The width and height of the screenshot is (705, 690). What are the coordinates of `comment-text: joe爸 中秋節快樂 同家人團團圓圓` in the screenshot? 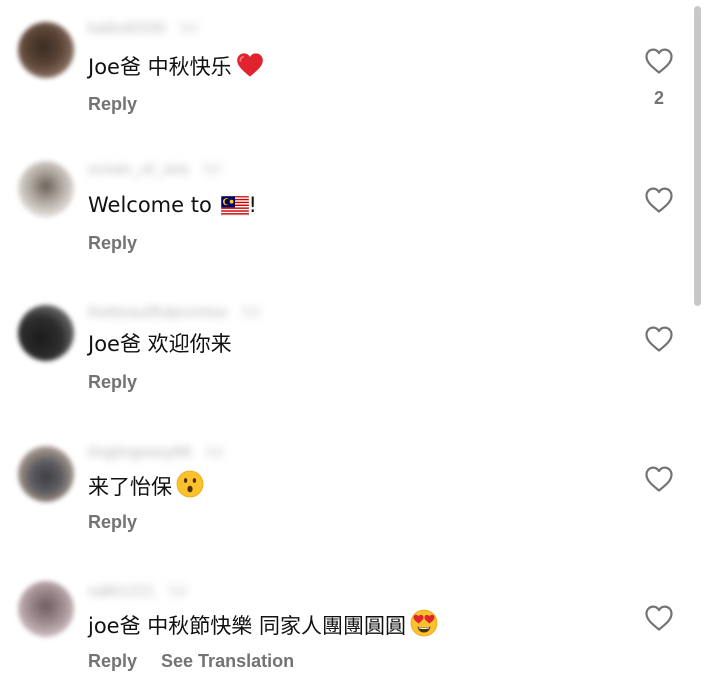 It's located at (263, 624).